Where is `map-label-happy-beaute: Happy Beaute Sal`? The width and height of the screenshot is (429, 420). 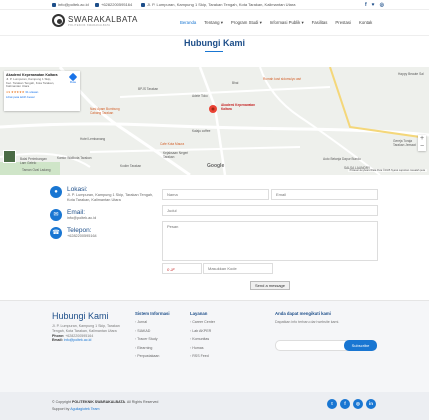
map-label-happy-beaute: Happy Beaute Sal is located at coordinates (411, 74).